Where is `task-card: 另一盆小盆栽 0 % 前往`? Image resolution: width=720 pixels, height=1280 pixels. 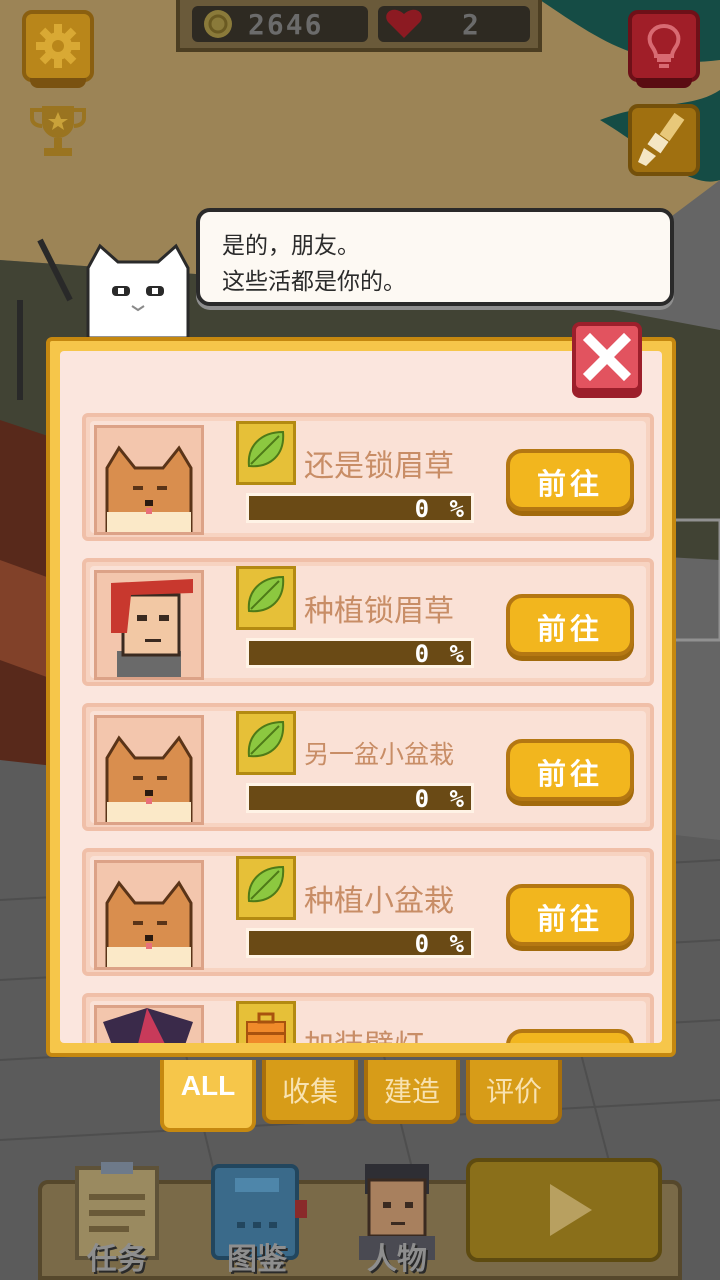 task-card: 另一盆小盆栽 0 % 前往 is located at coordinates (368, 767).